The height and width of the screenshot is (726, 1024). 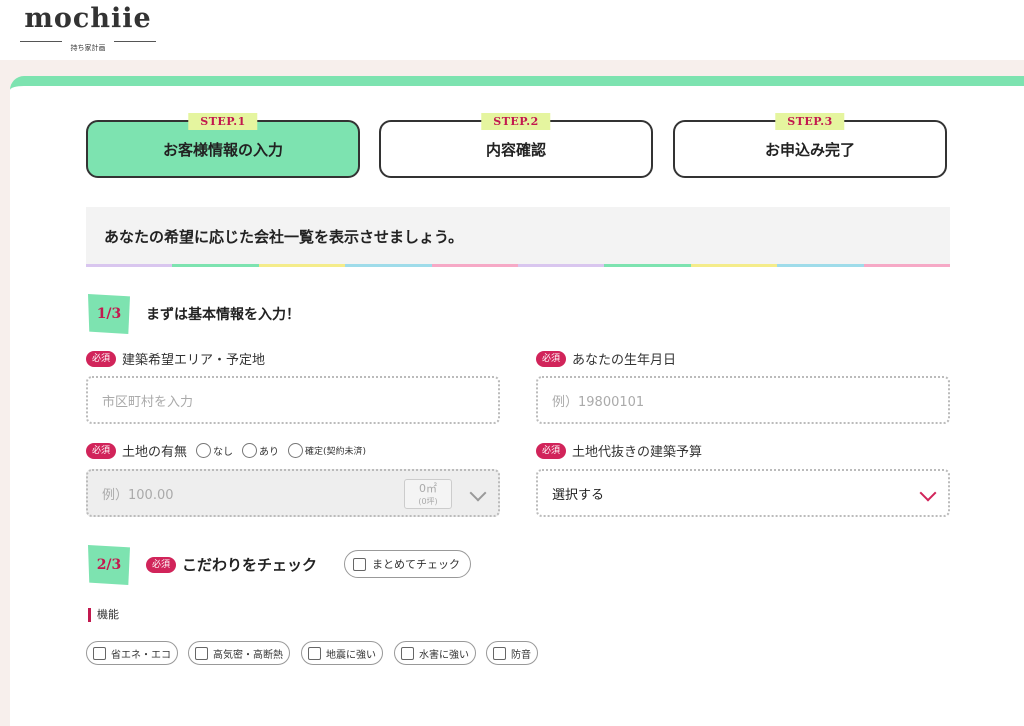 I want to click on budget-select: 選択する, so click(x=743, y=493).